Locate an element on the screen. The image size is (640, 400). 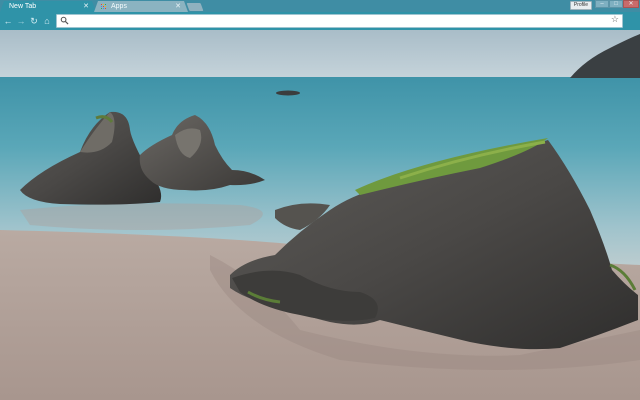
address-input is located at coordinates (336, 21).